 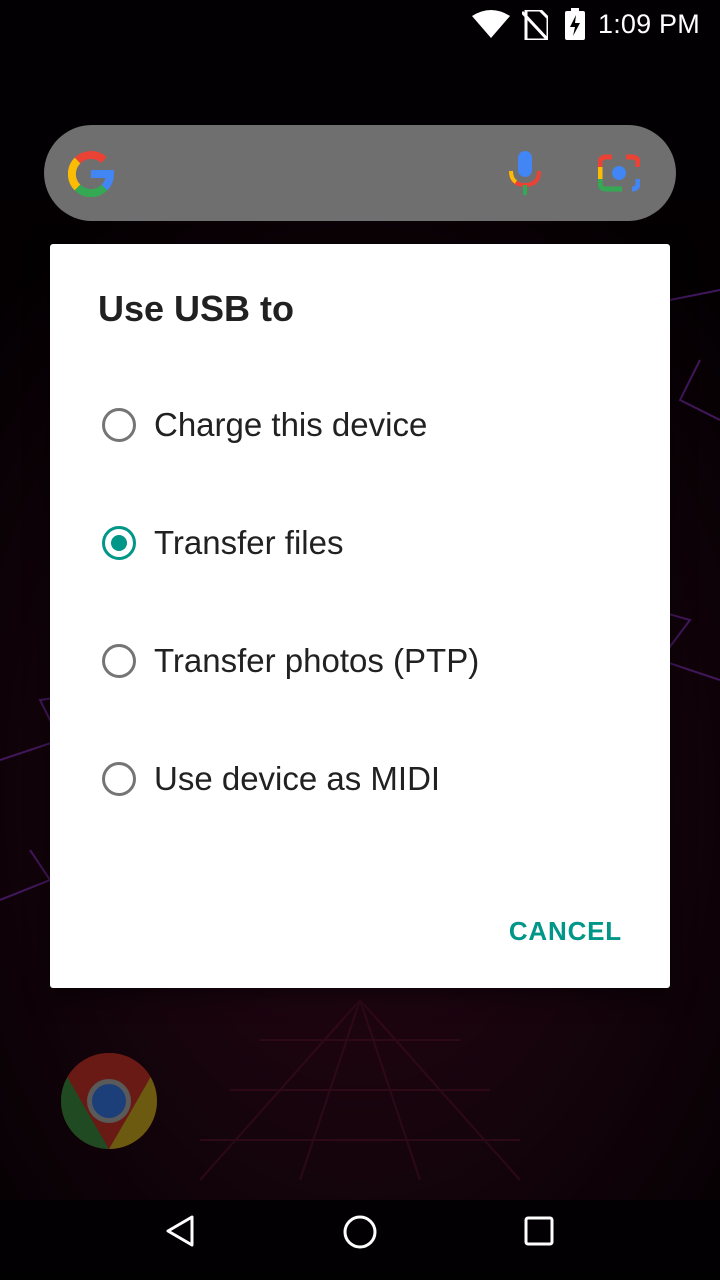 What do you see at coordinates (196, 308) in the screenshot?
I see `dialog-title: Use USB to` at bounding box center [196, 308].